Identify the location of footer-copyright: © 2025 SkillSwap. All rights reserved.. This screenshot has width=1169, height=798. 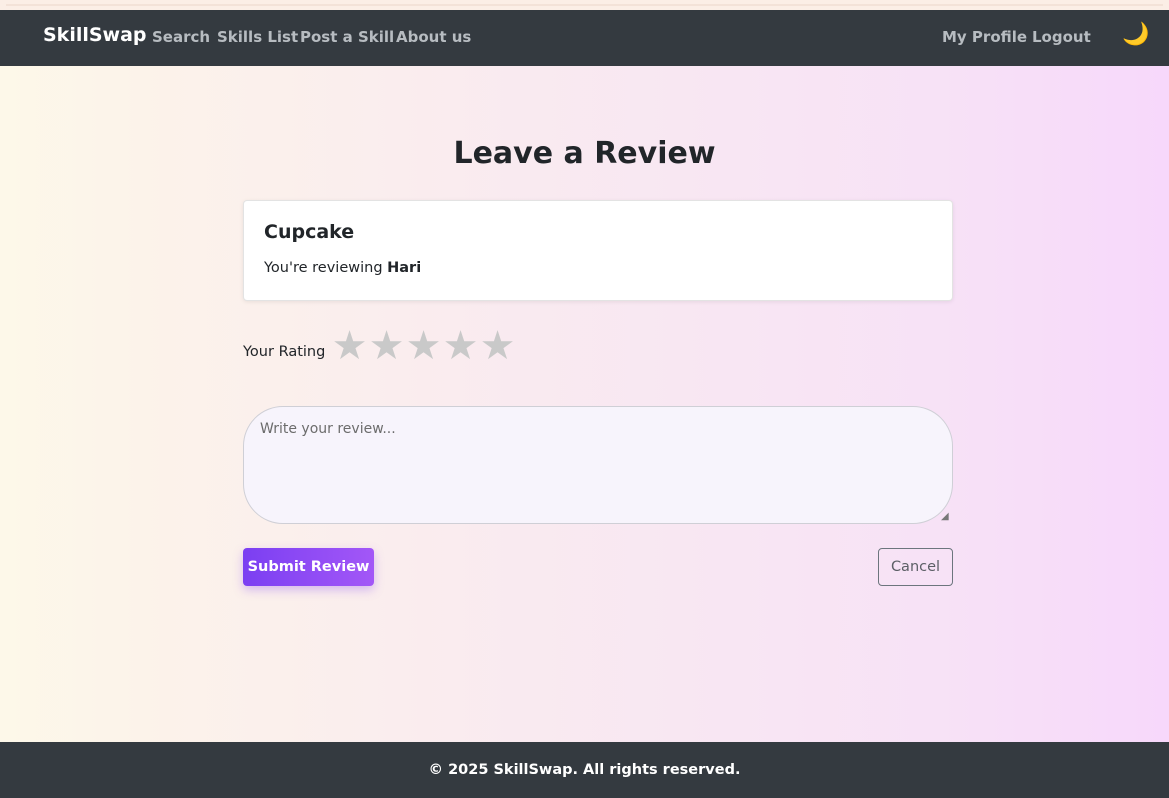
(584, 770).